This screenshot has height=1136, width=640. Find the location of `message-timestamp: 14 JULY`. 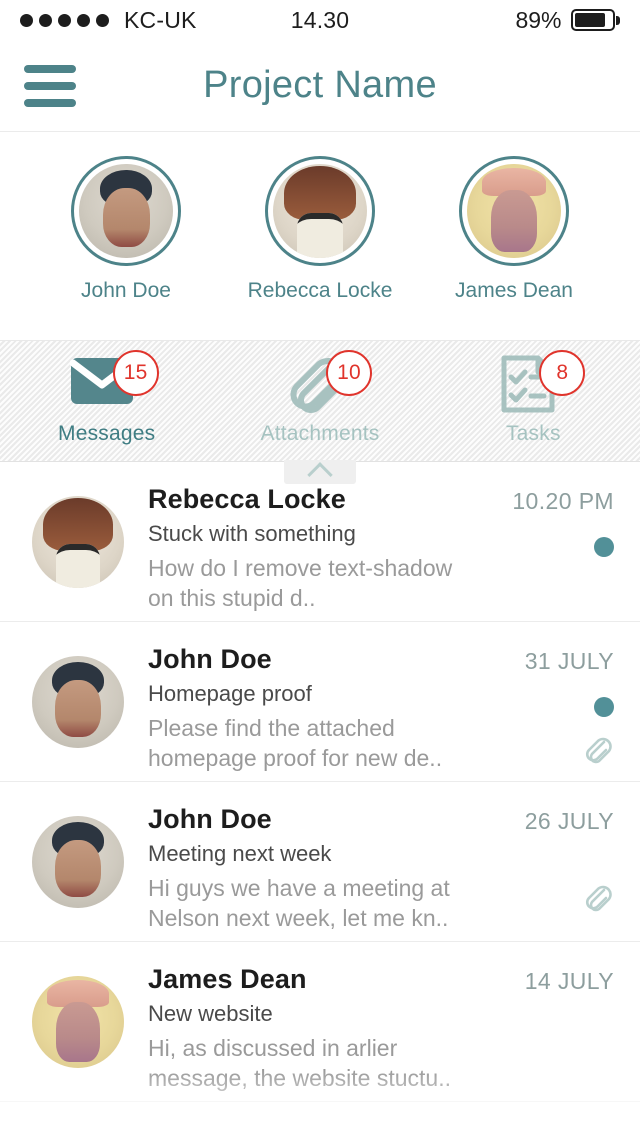

message-timestamp: 14 JULY is located at coordinates (569, 981).